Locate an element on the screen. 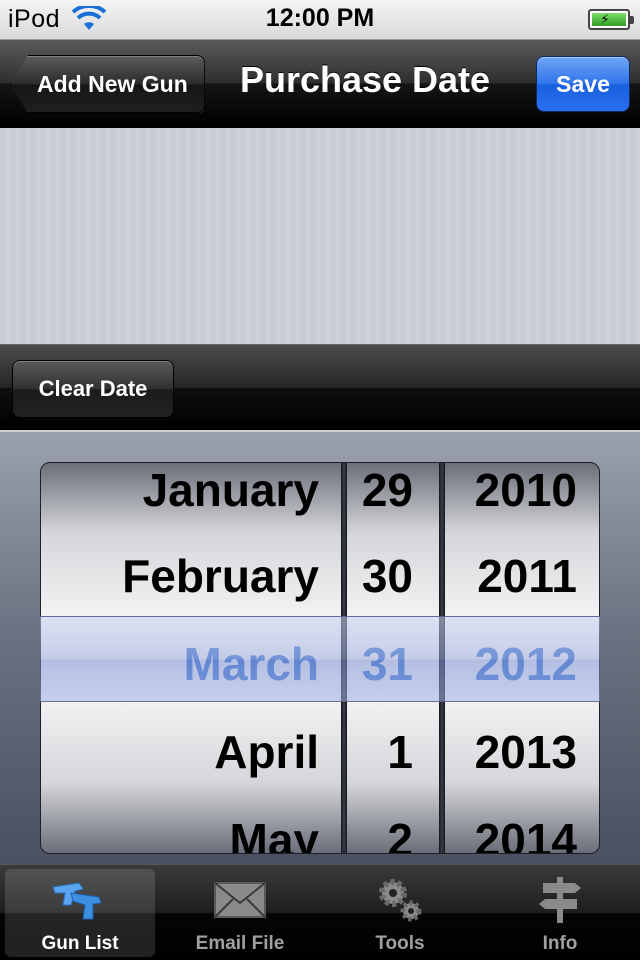 Image resolution: width=640 pixels, height=960 pixels. pistols-icon is located at coordinates (77, 901).